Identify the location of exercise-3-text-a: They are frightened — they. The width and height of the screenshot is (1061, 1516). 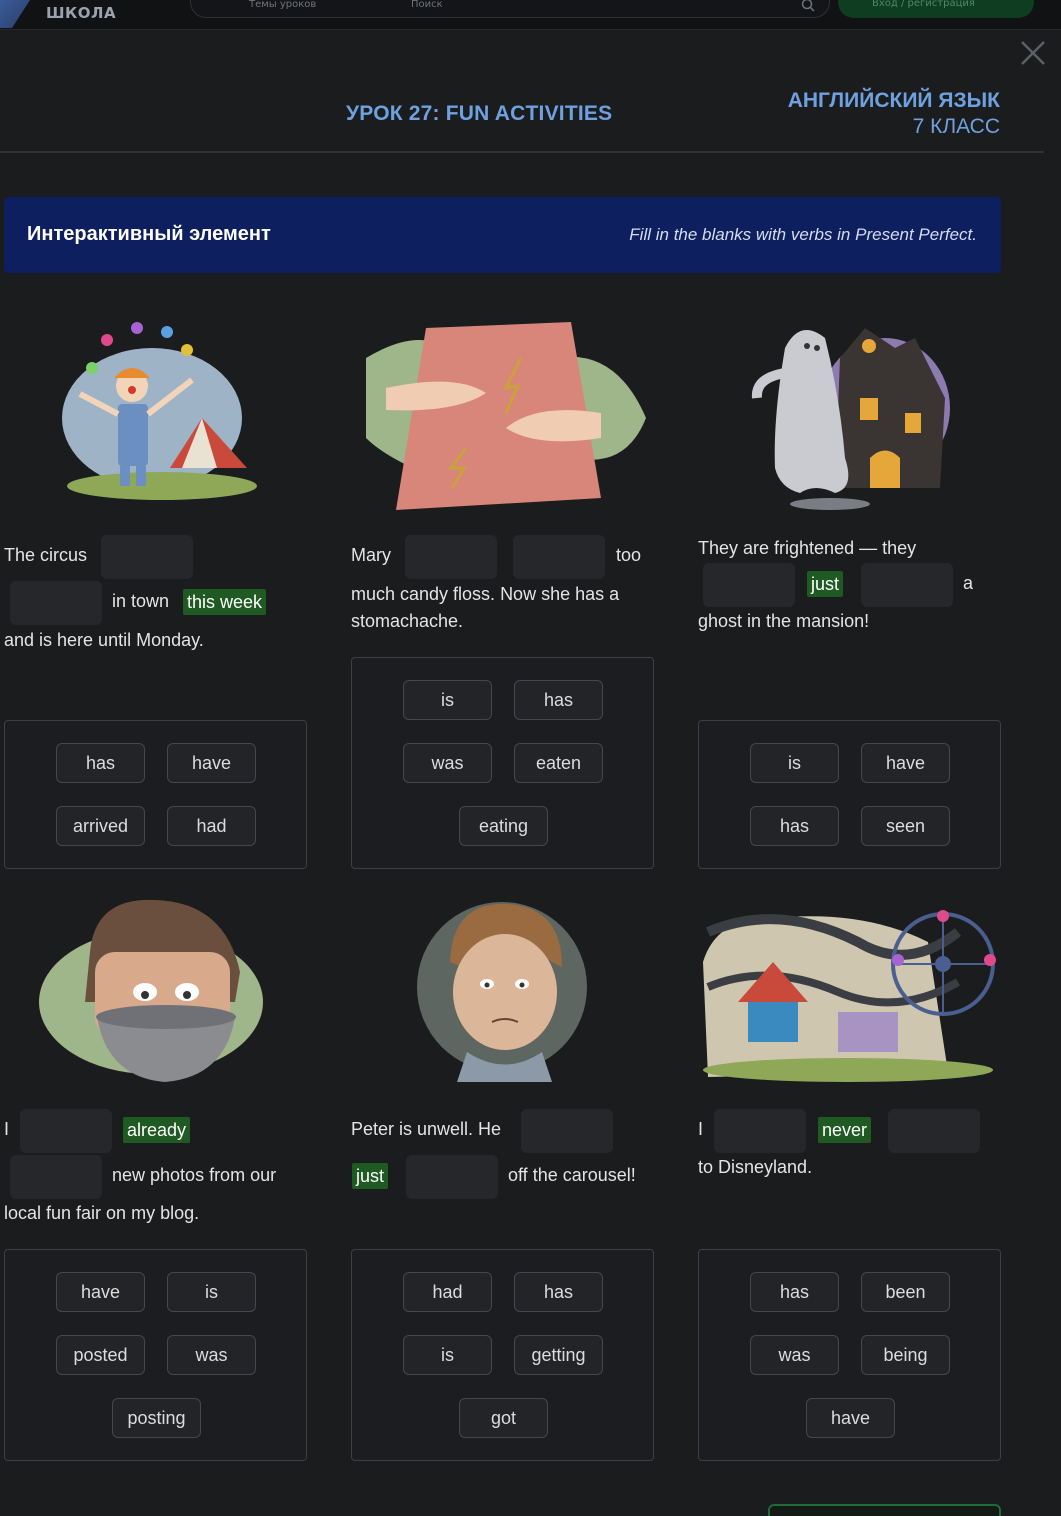
(807, 548).